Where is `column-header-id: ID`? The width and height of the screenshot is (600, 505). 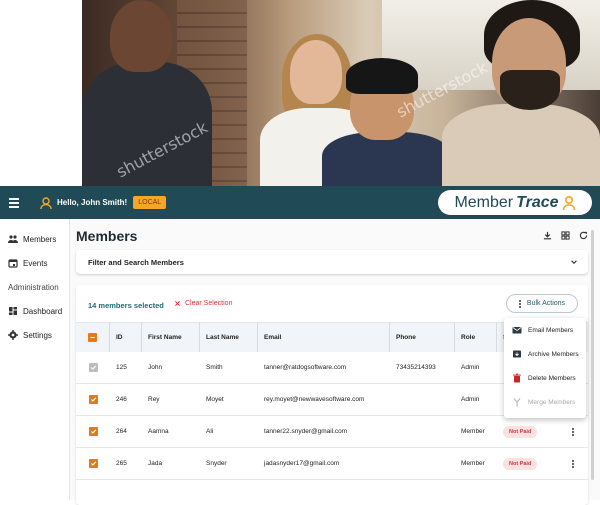 column-header-id: ID is located at coordinates (126, 337).